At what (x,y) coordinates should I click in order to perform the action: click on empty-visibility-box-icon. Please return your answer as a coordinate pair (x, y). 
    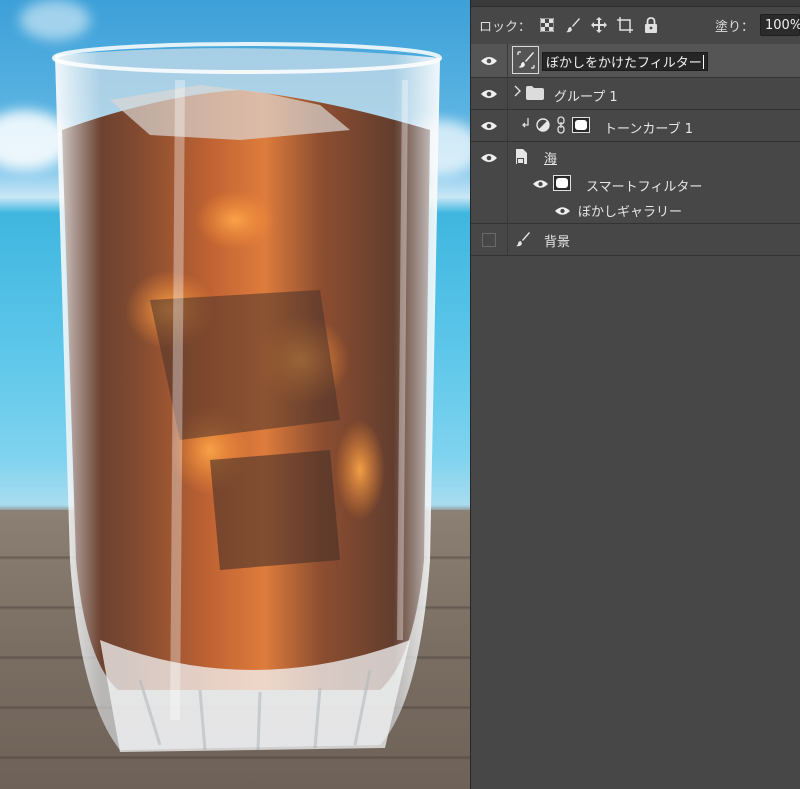
    Looking at the image, I should click on (489, 239).